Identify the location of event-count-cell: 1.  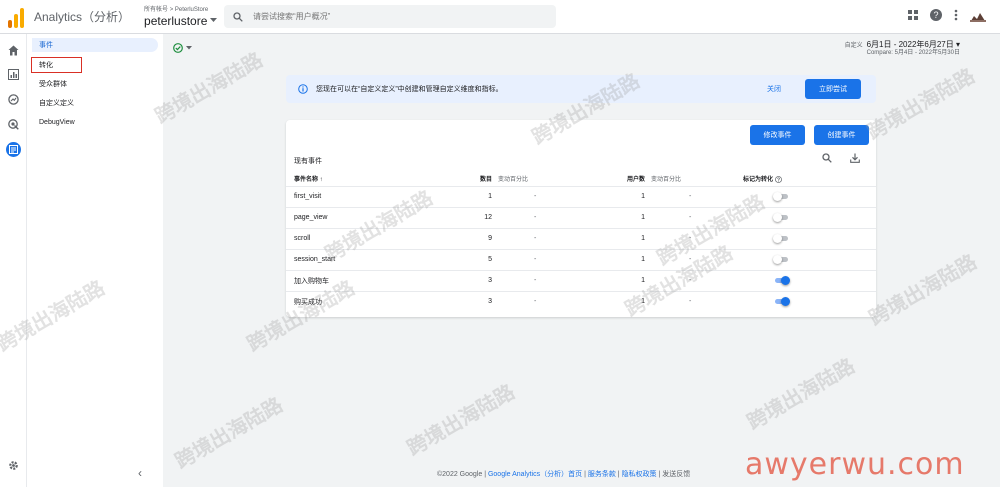
(467, 196).